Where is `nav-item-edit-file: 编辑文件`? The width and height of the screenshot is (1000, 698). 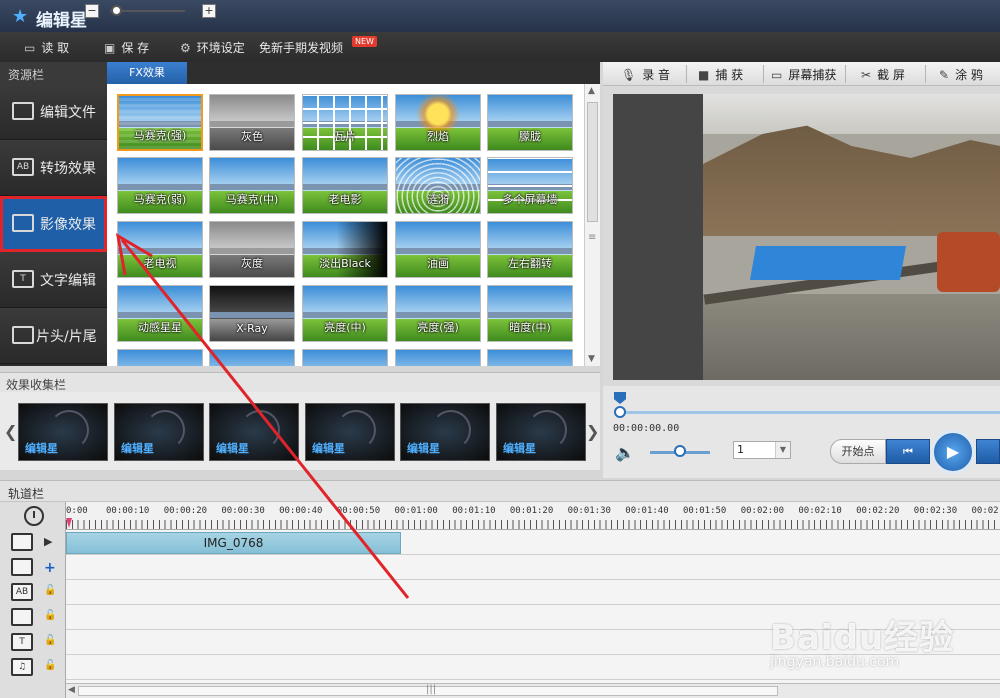 nav-item-edit-file: 编辑文件 is located at coordinates (53, 112).